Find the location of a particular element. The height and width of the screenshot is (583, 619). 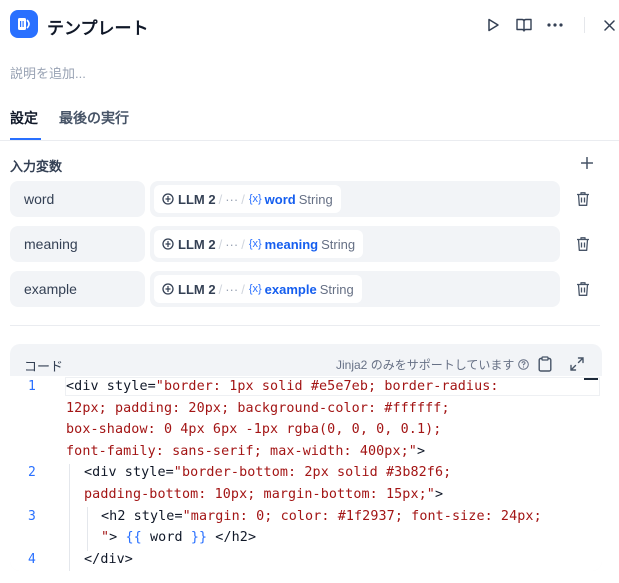

variable-selector: LLM 2 / ··· / {x} example String is located at coordinates (355, 289).